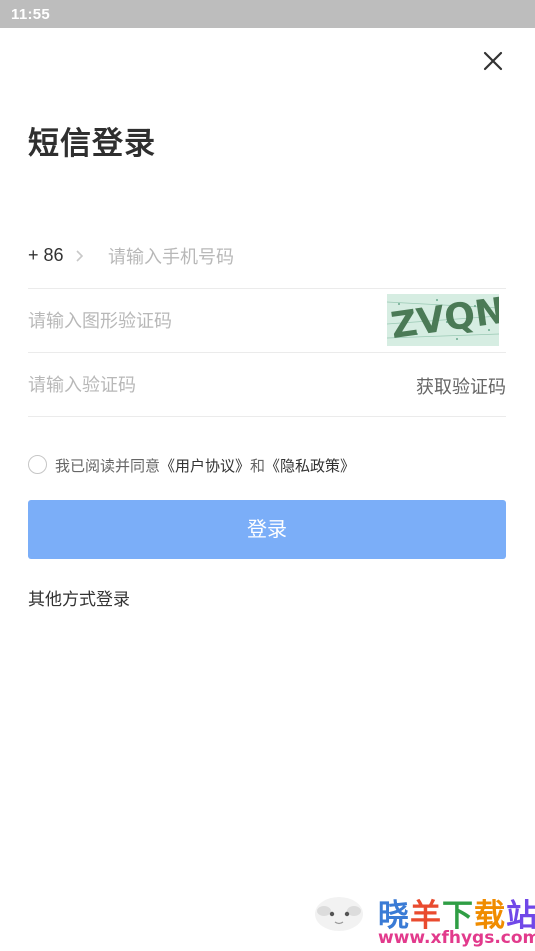 Image resolution: width=535 pixels, height=951 pixels. I want to click on phone-input, so click(298, 257).